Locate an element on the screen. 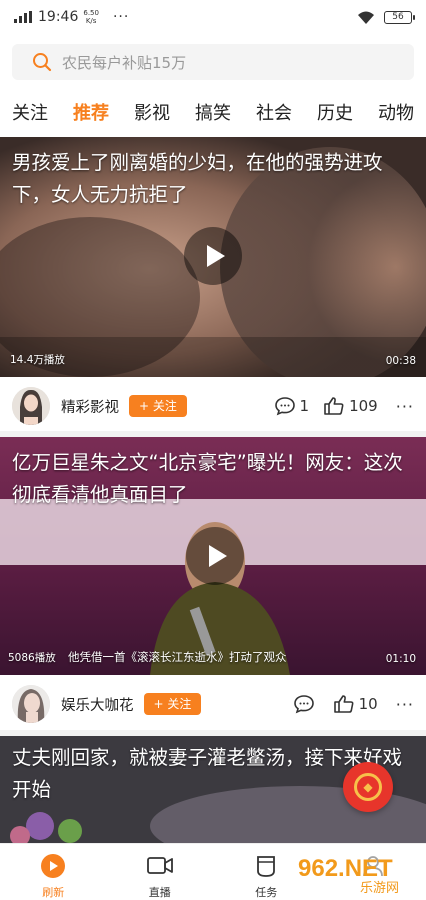  reward-coin-button: ◆ is located at coordinates (368, 787).